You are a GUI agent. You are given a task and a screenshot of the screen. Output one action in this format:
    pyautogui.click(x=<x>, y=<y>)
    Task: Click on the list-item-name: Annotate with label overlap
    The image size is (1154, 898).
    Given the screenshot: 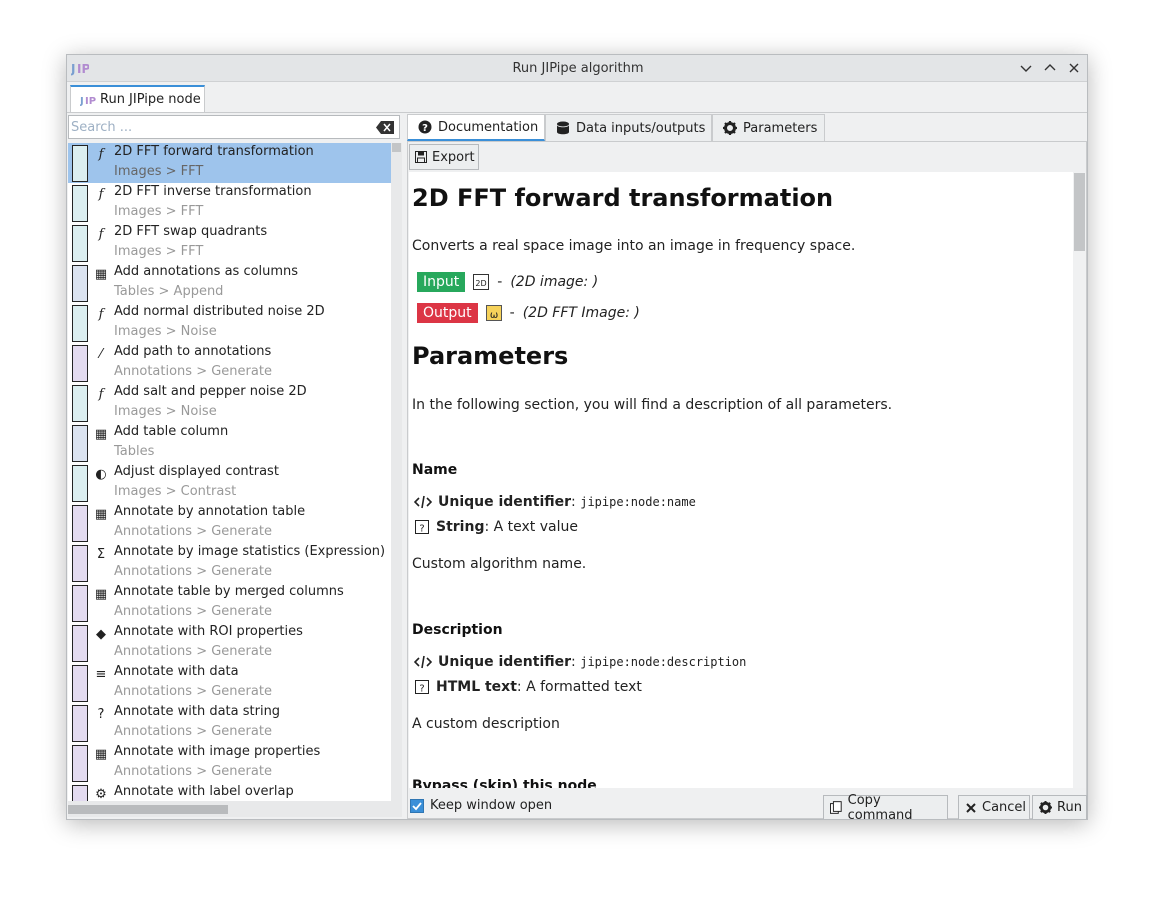 What is the action you would take?
    pyautogui.click(x=204, y=791)
    